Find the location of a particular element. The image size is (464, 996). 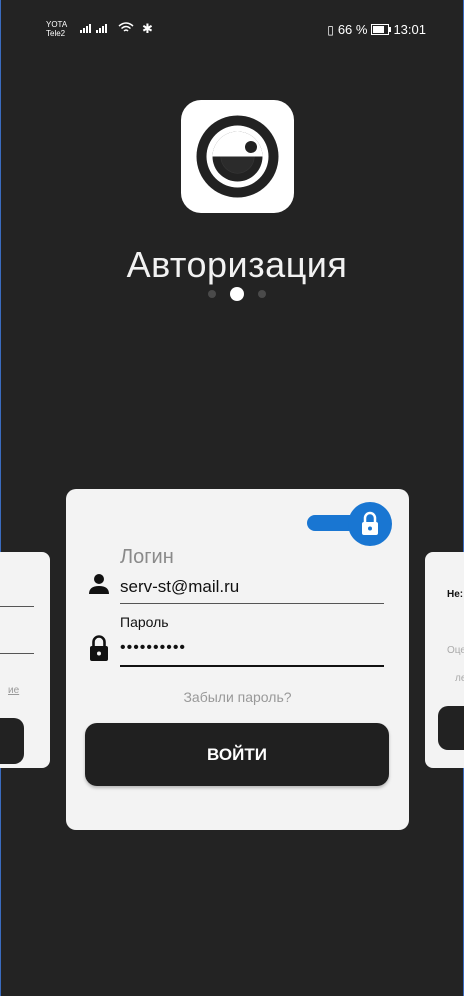

vibrate-icon: ▯ is located at coordinates (330, 29).